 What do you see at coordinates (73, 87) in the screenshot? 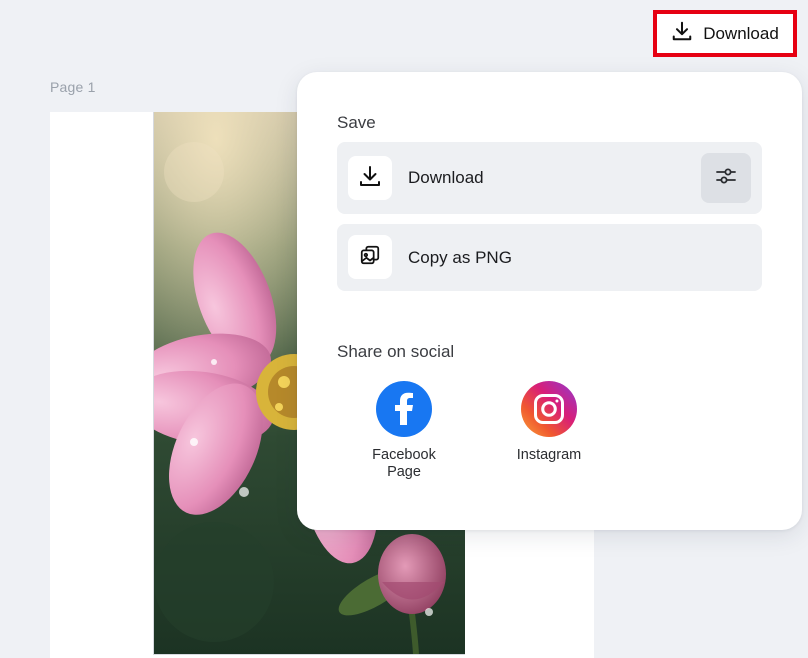
I see `page-label: Page 1` at bounding box center [73, 87].